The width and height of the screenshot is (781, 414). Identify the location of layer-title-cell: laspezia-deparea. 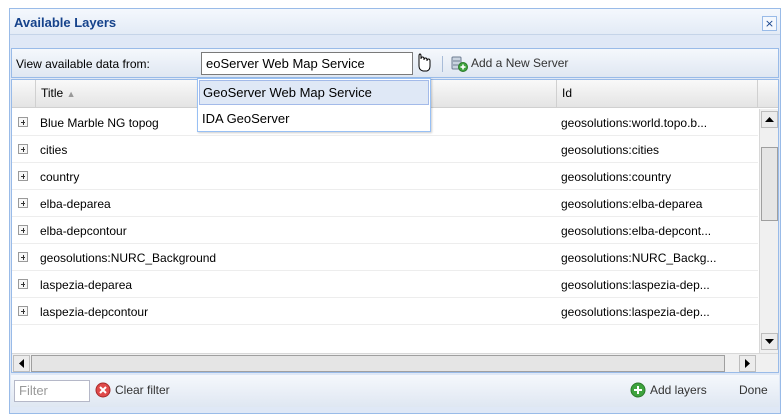
(86, 285).